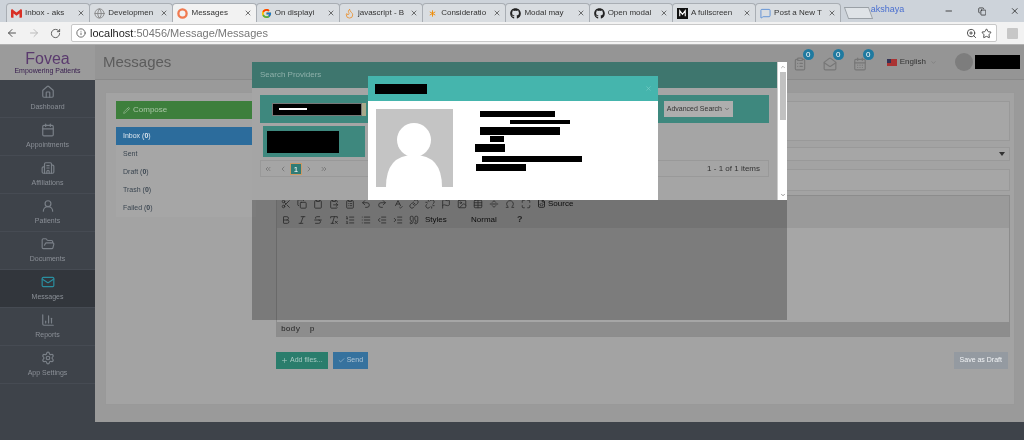 The width and height of the screenshot is (1024, 440). Describe the element at coordinates (81, 33) in the screenshot. I see `info-icon` at that location.